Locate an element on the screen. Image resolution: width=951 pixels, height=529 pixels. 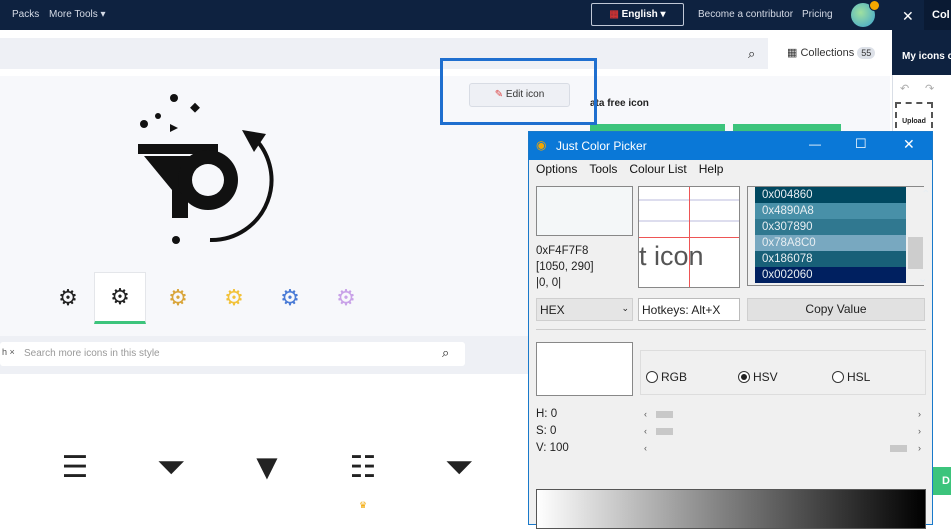
colour-list-item: 0x78A8C0 is located at coordinates (830, 243).